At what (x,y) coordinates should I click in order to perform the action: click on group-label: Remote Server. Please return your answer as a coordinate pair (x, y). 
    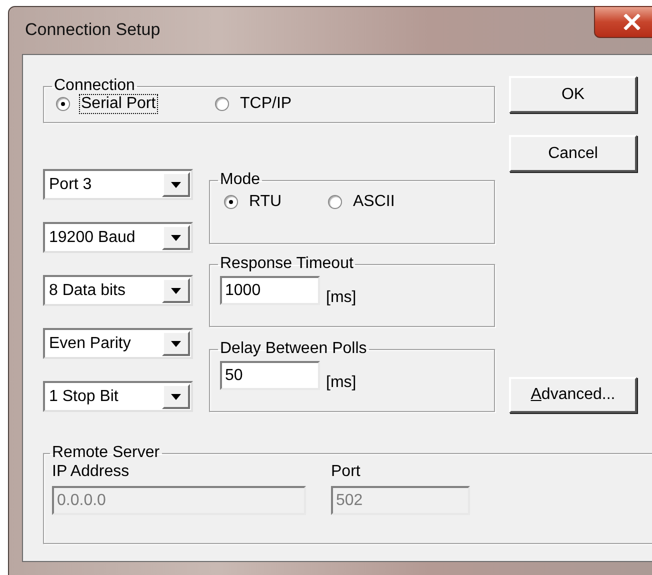
    Looking at the image, I should click on (106, 453).